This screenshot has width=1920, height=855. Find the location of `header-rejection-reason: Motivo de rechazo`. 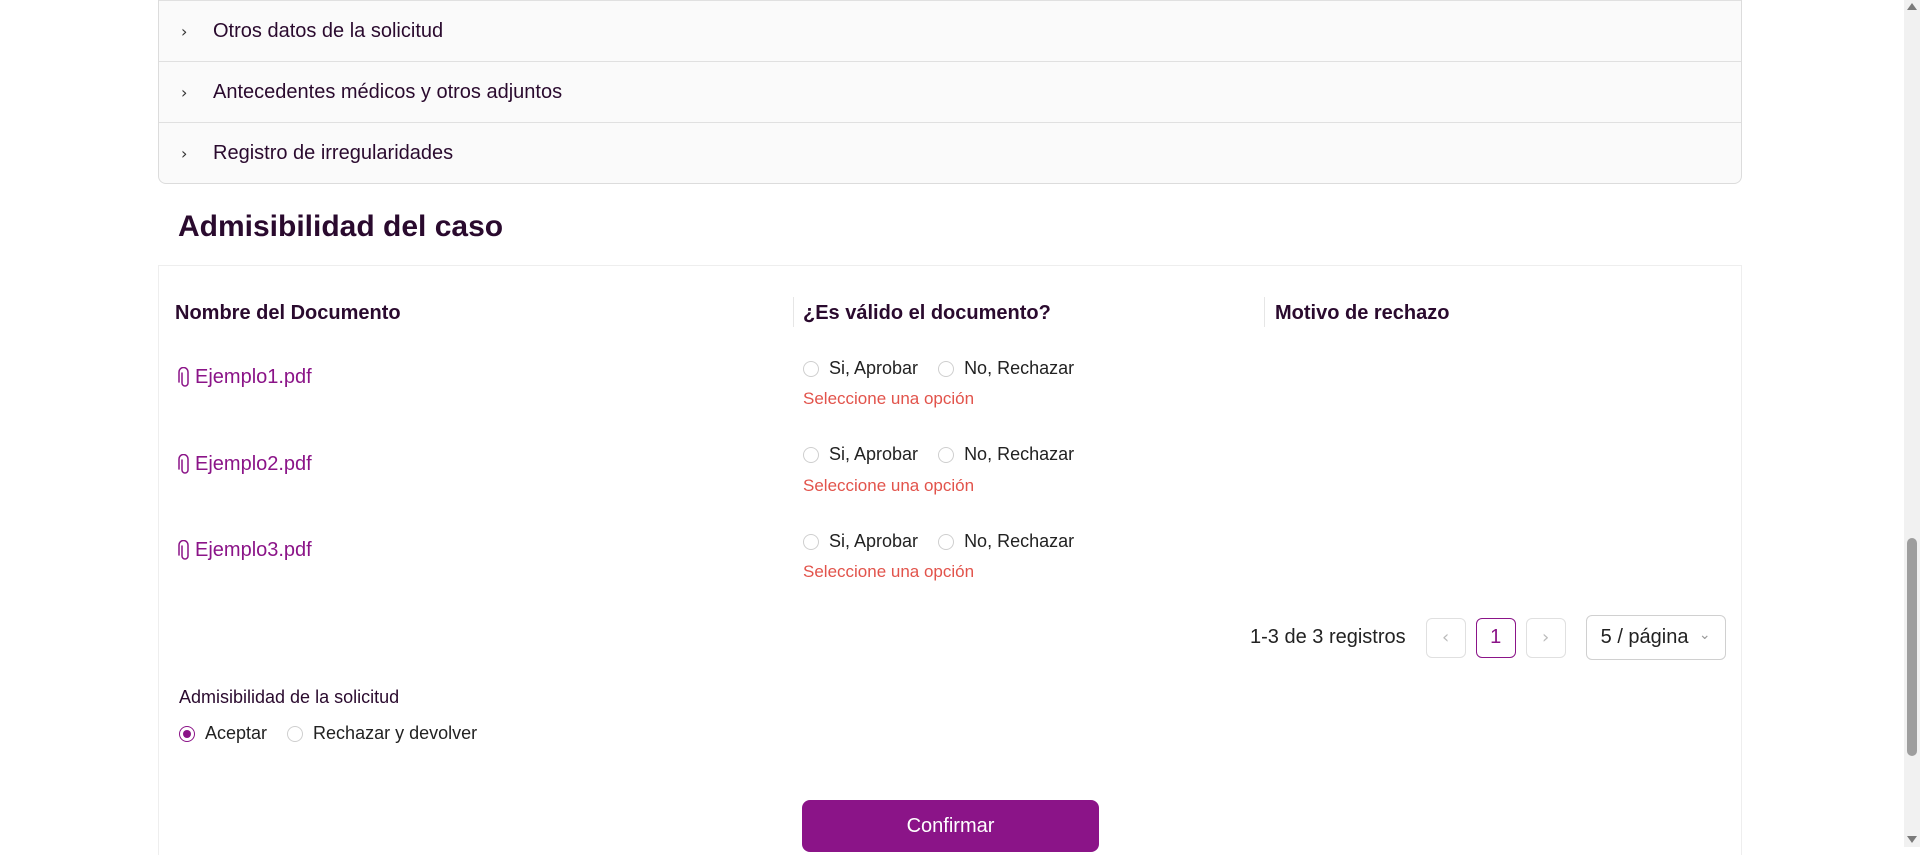

header-rejection-reason: Motivo de rechazo is located at coordinates (1362, 313).